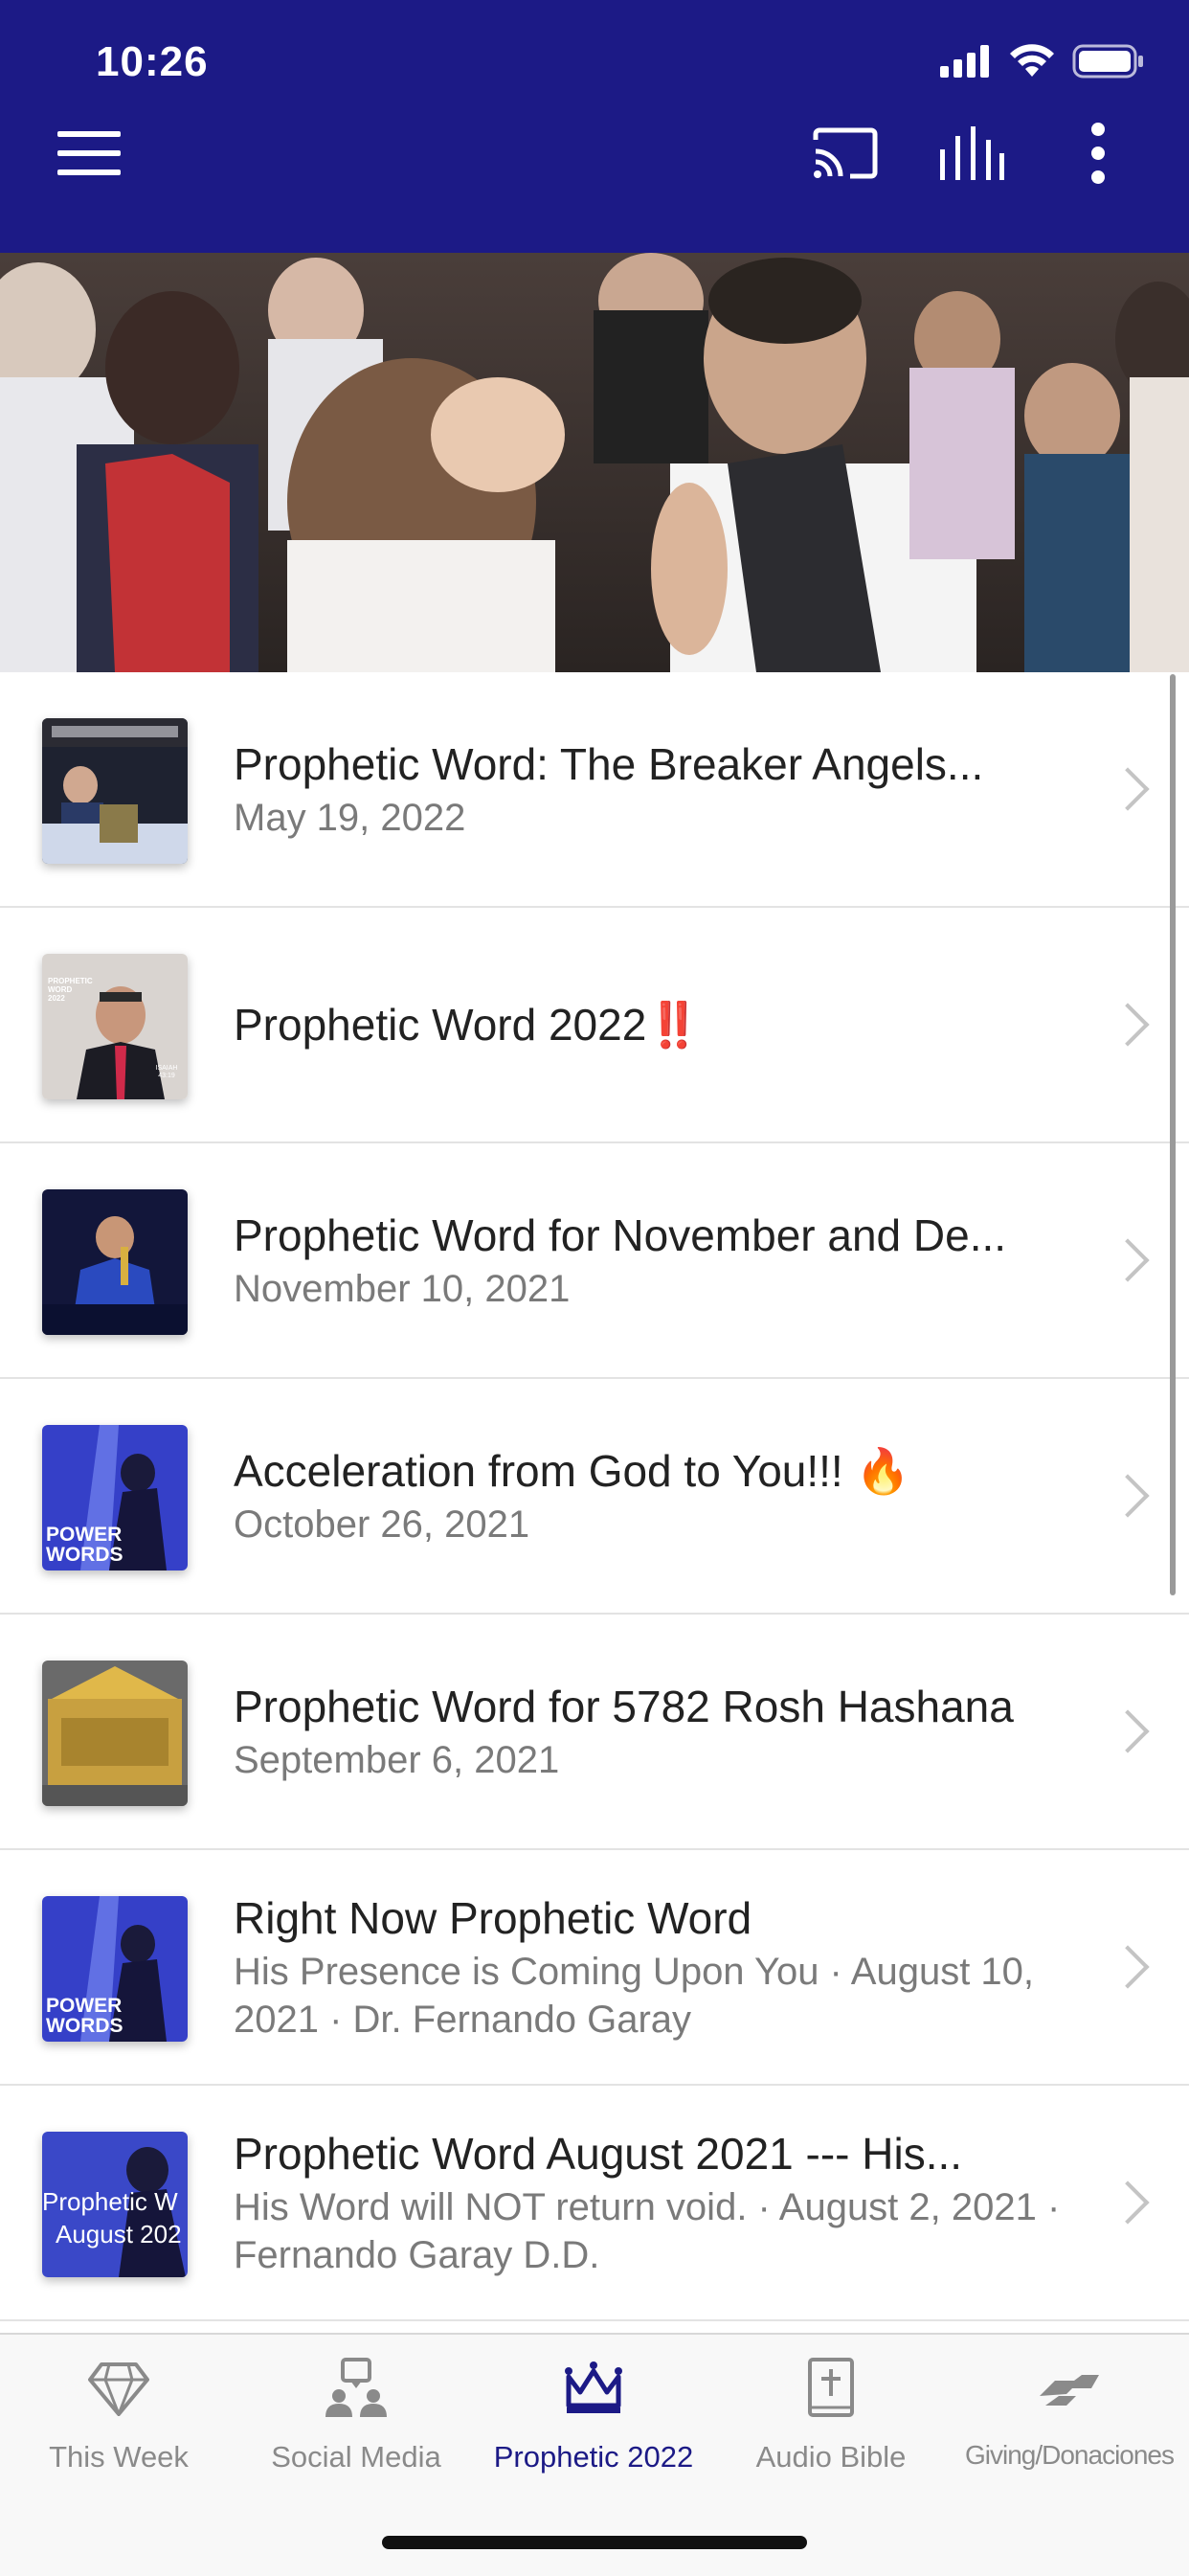 This screenshot has width=1189, height=2576. What do you see at coordinates (572, 1471) in the screenshot?
I see `list-item-title: Acceleration from God to You!!! 🔥` at bounding box center [572, 1471].